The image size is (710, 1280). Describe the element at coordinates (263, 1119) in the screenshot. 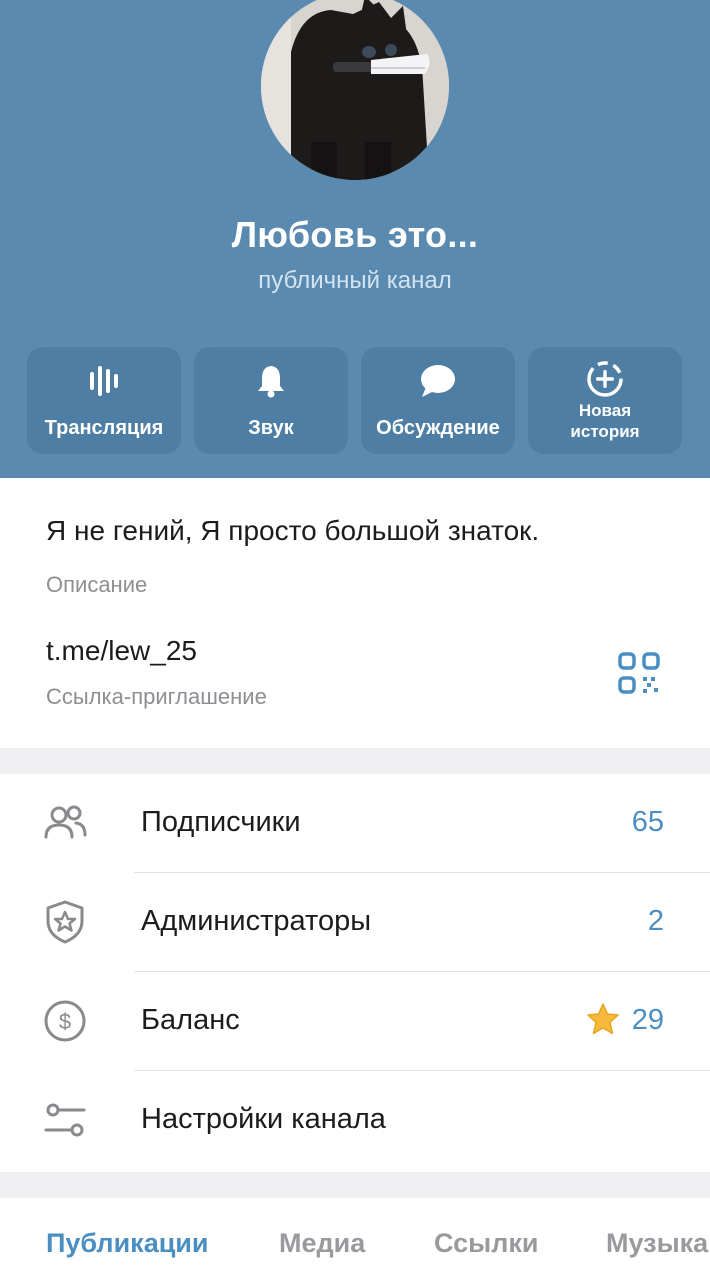

I see `menu-label: Настройки канала` at that location.